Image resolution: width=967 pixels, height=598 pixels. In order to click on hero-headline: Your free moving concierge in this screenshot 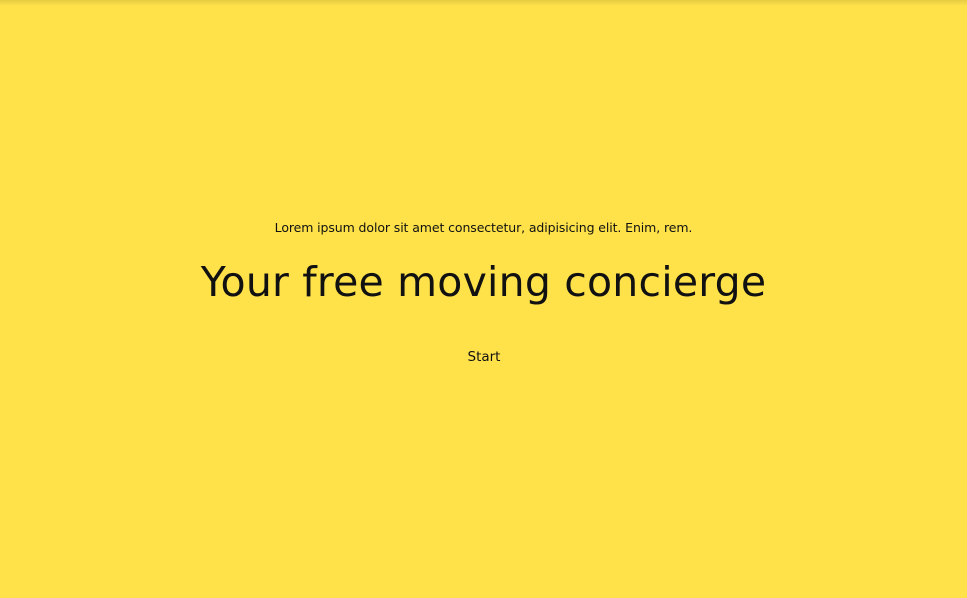, I will do `click(483, 282)`.